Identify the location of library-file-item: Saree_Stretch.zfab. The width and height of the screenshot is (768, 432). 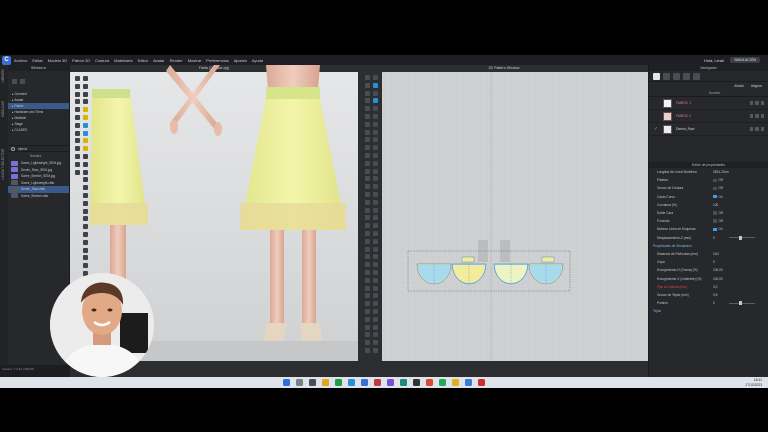
(38, 196).